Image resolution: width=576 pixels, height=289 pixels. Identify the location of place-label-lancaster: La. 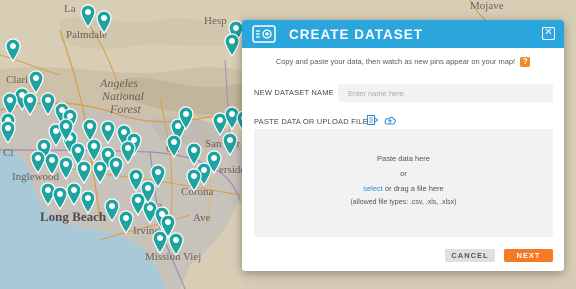
(70, 9).